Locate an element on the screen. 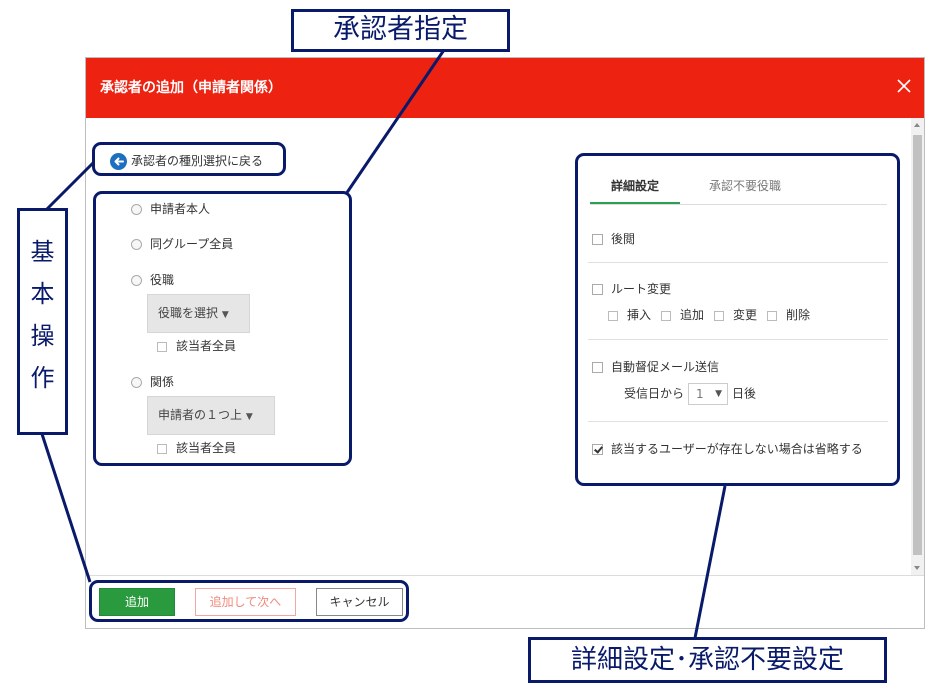 The width and height of the screenshot is (939, 692). annotation-basic-ops-highlight is located at coordinates (249, 601).